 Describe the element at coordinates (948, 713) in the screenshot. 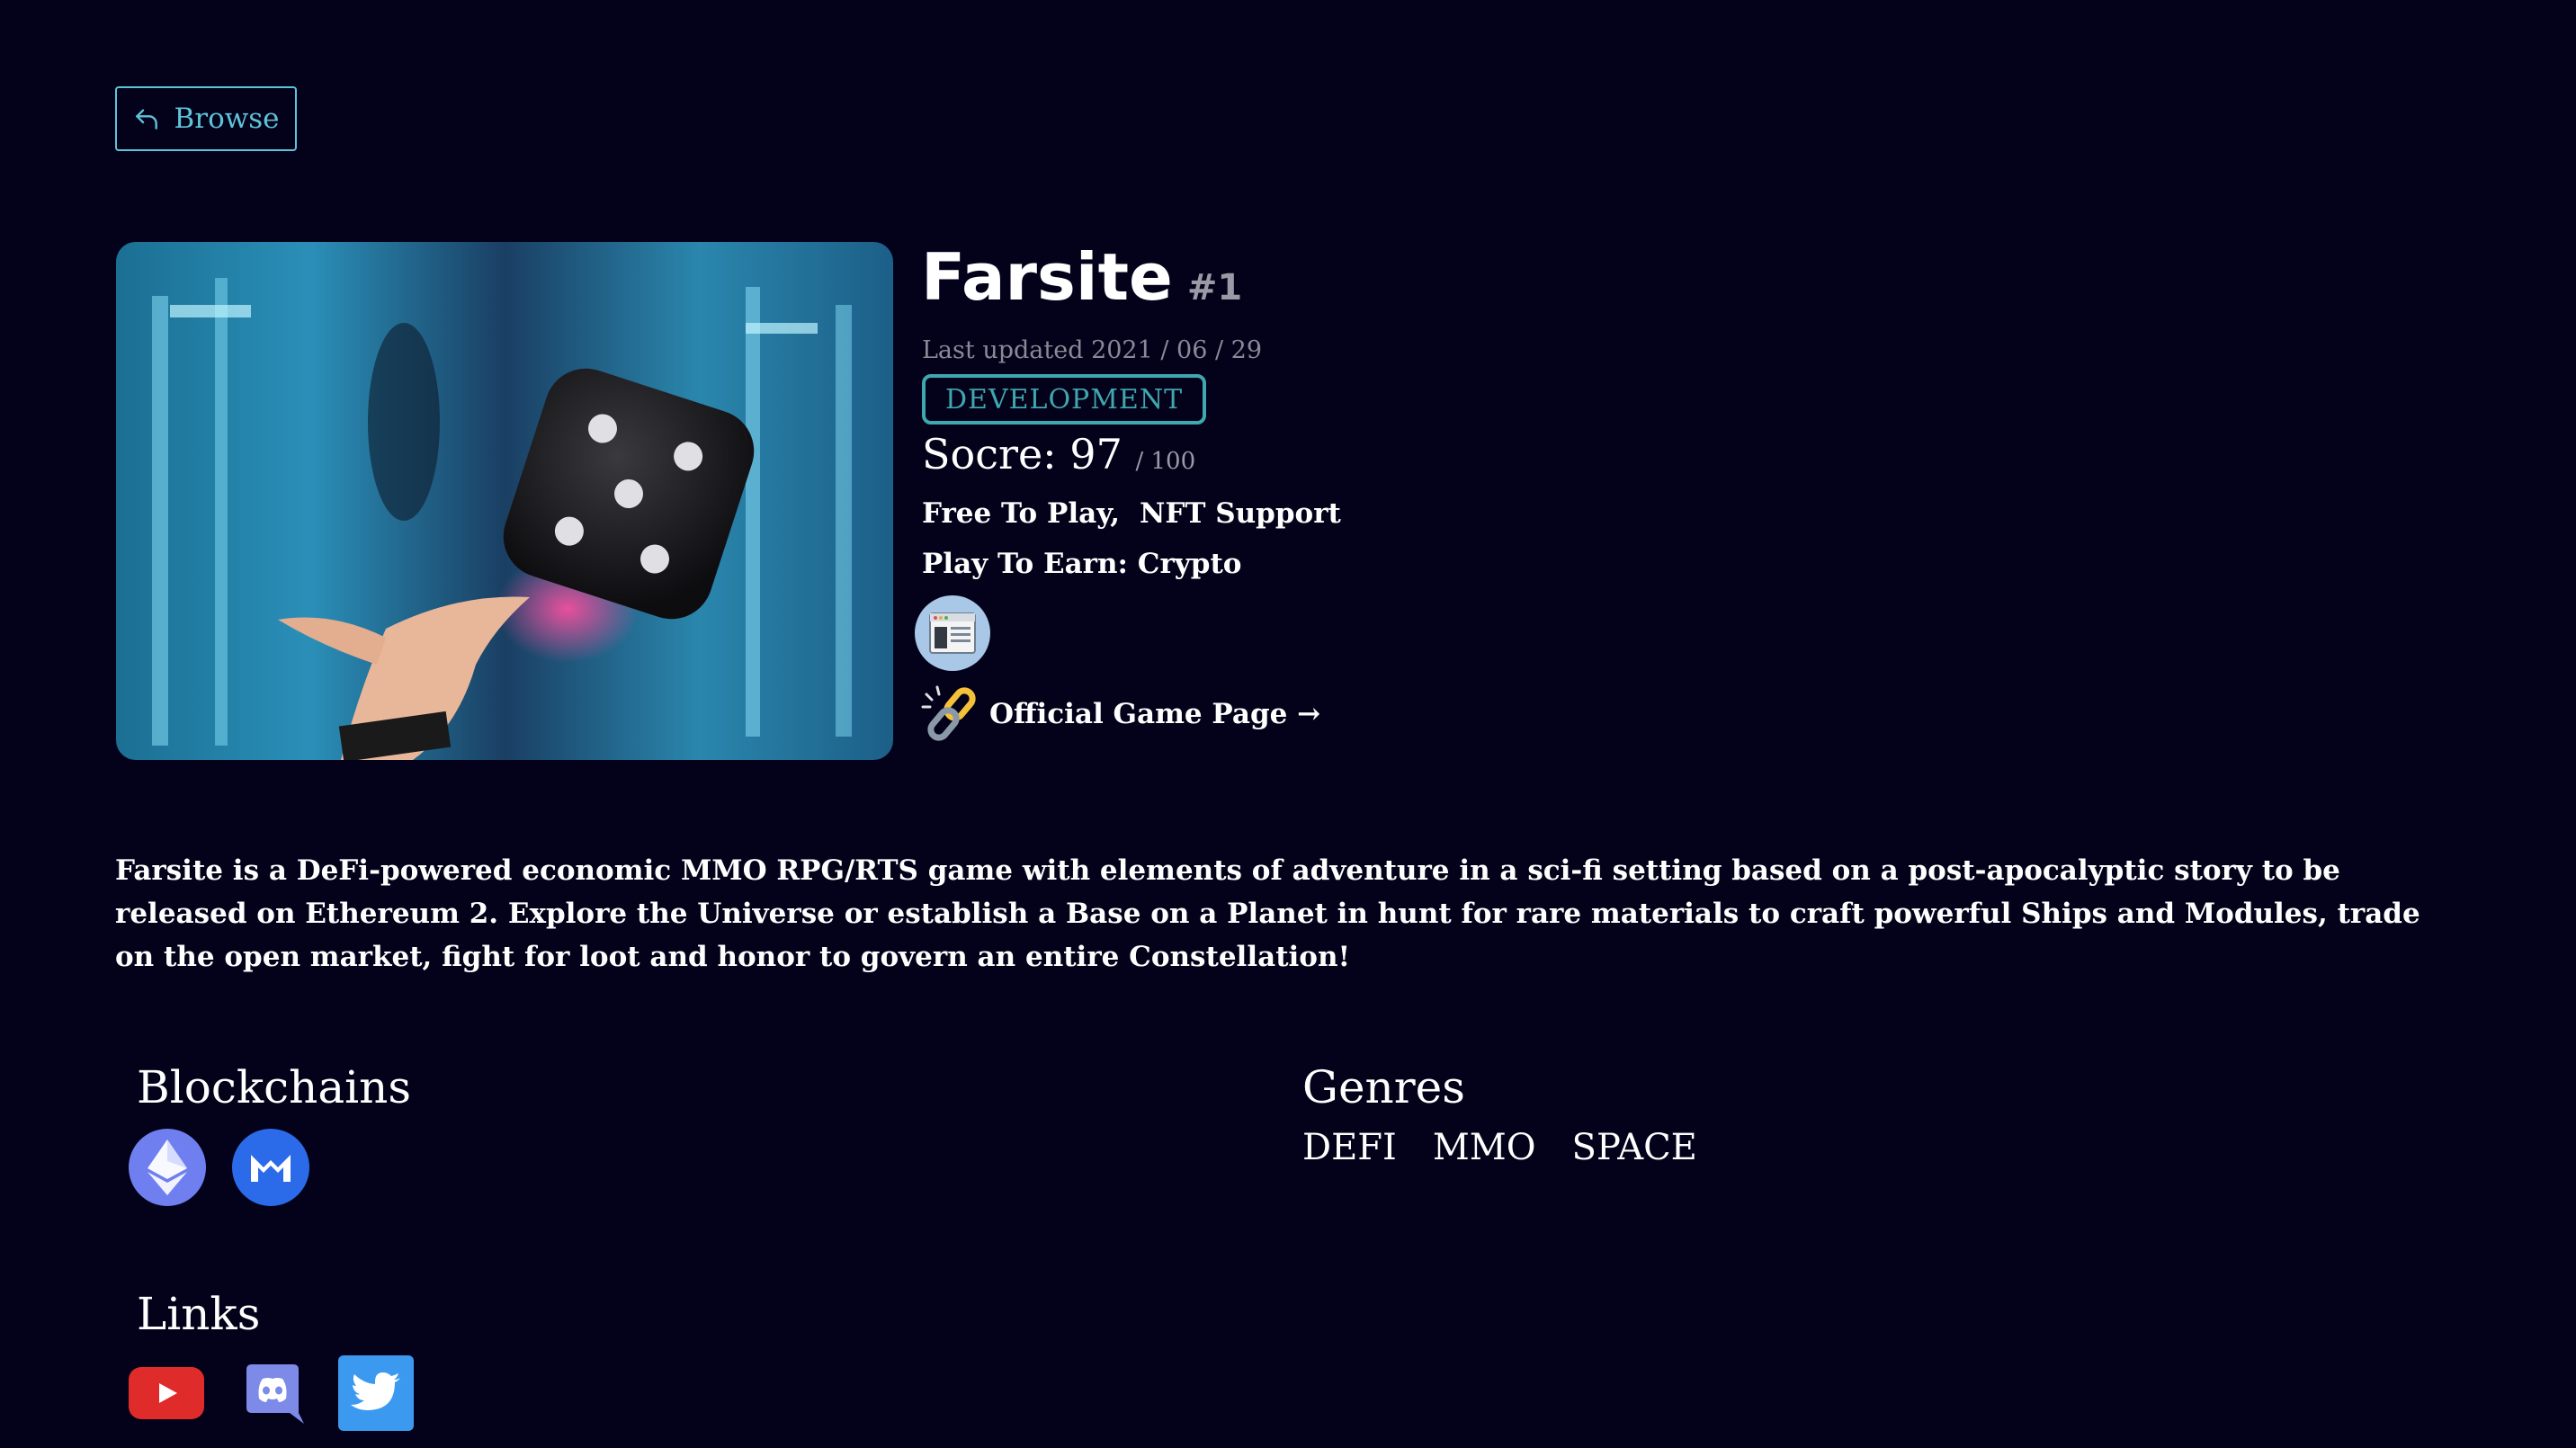

I see `link-icon` at that location.